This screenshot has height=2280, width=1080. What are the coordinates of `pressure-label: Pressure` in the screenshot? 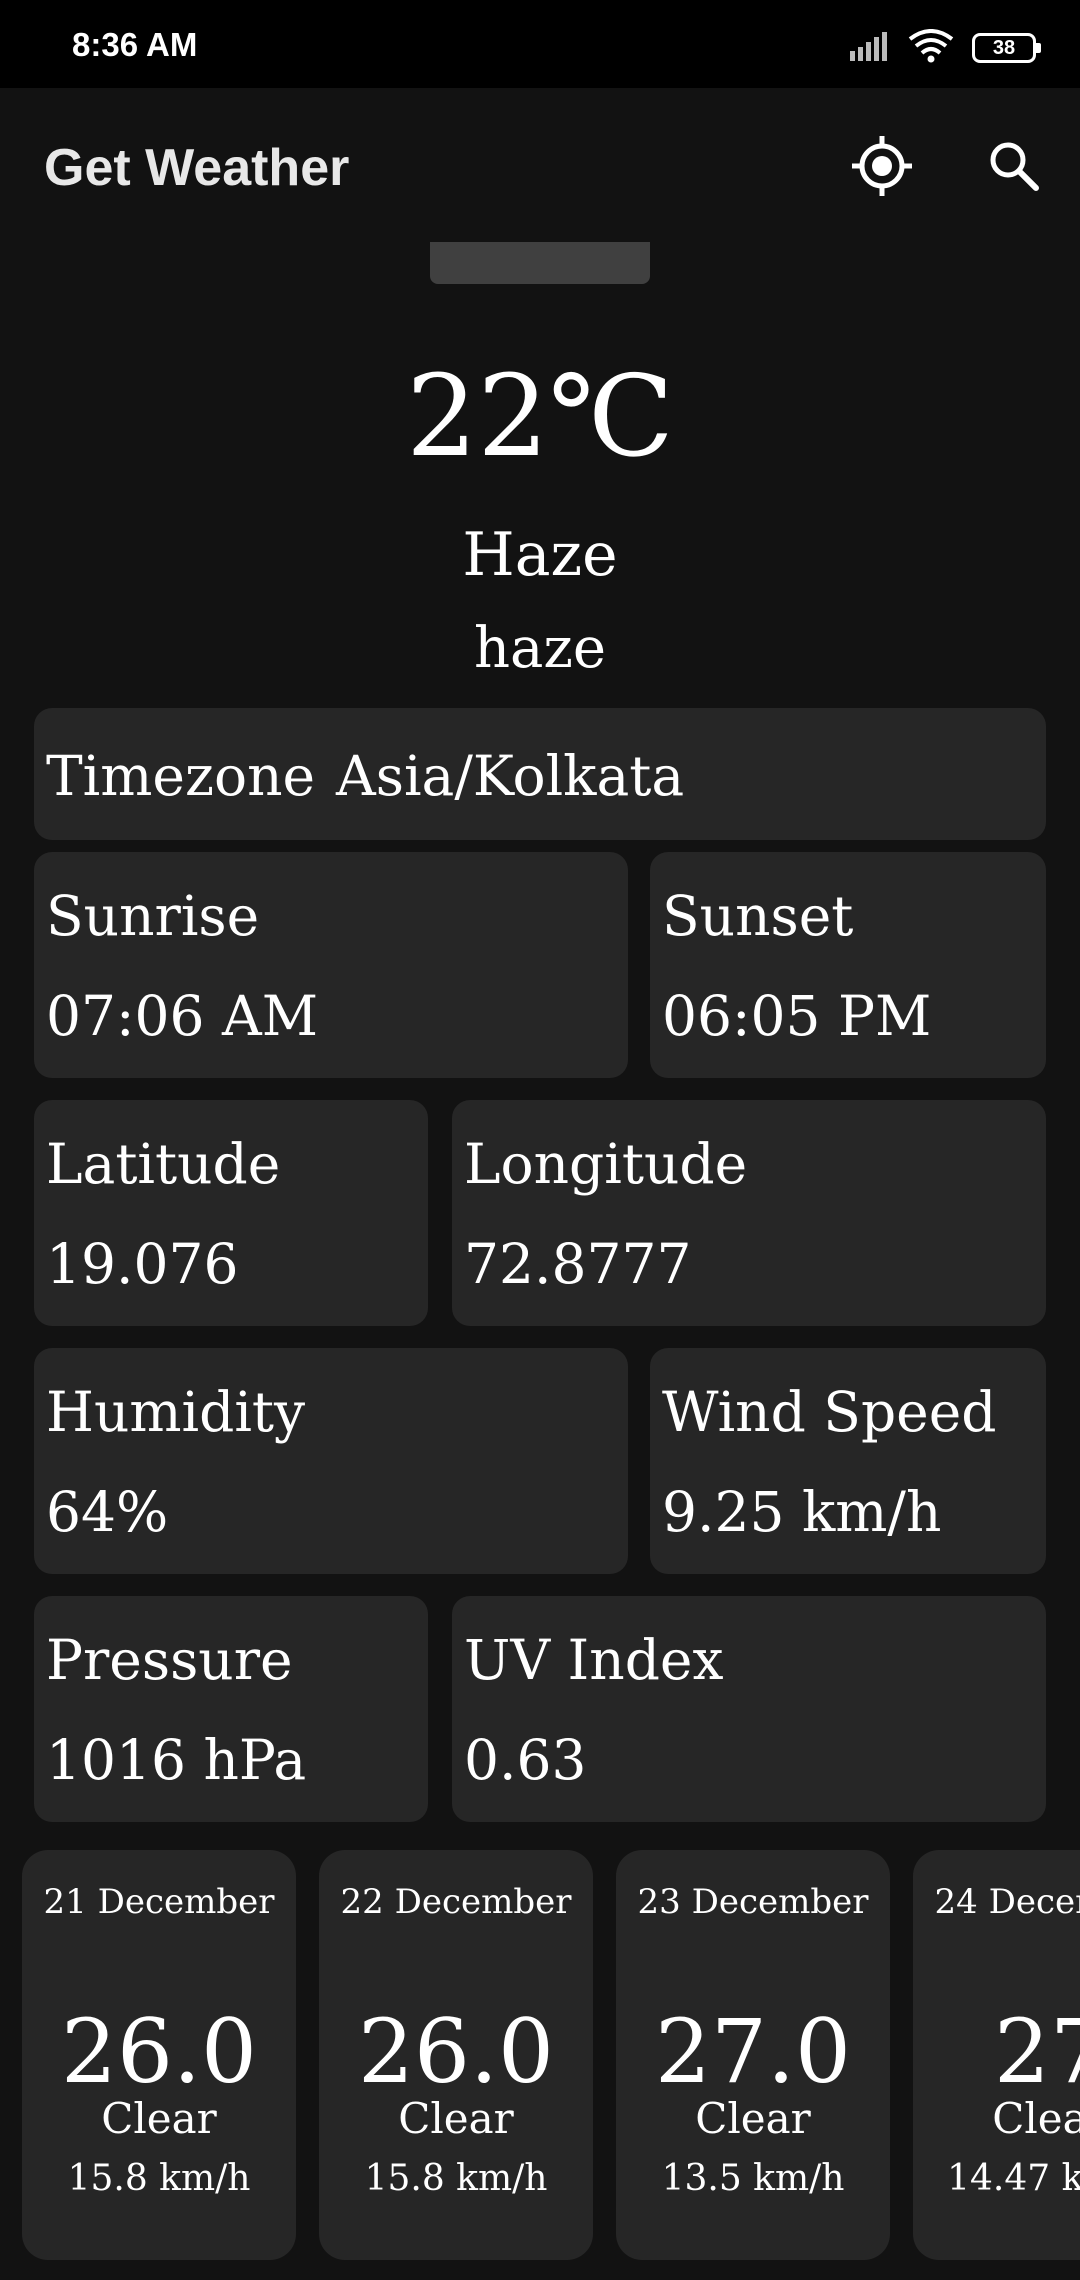 It's located at (169, 1660).